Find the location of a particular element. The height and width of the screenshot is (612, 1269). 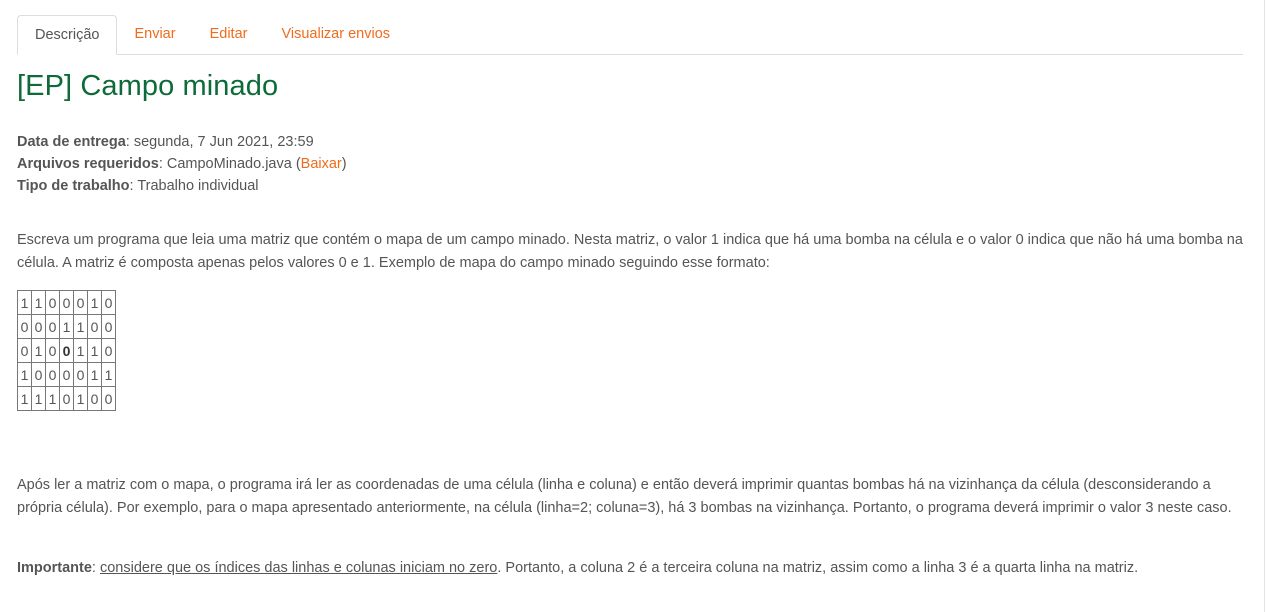

work-type-row: Tipo de trabalho: Trabalho individual is located at coordinates (182, 186).